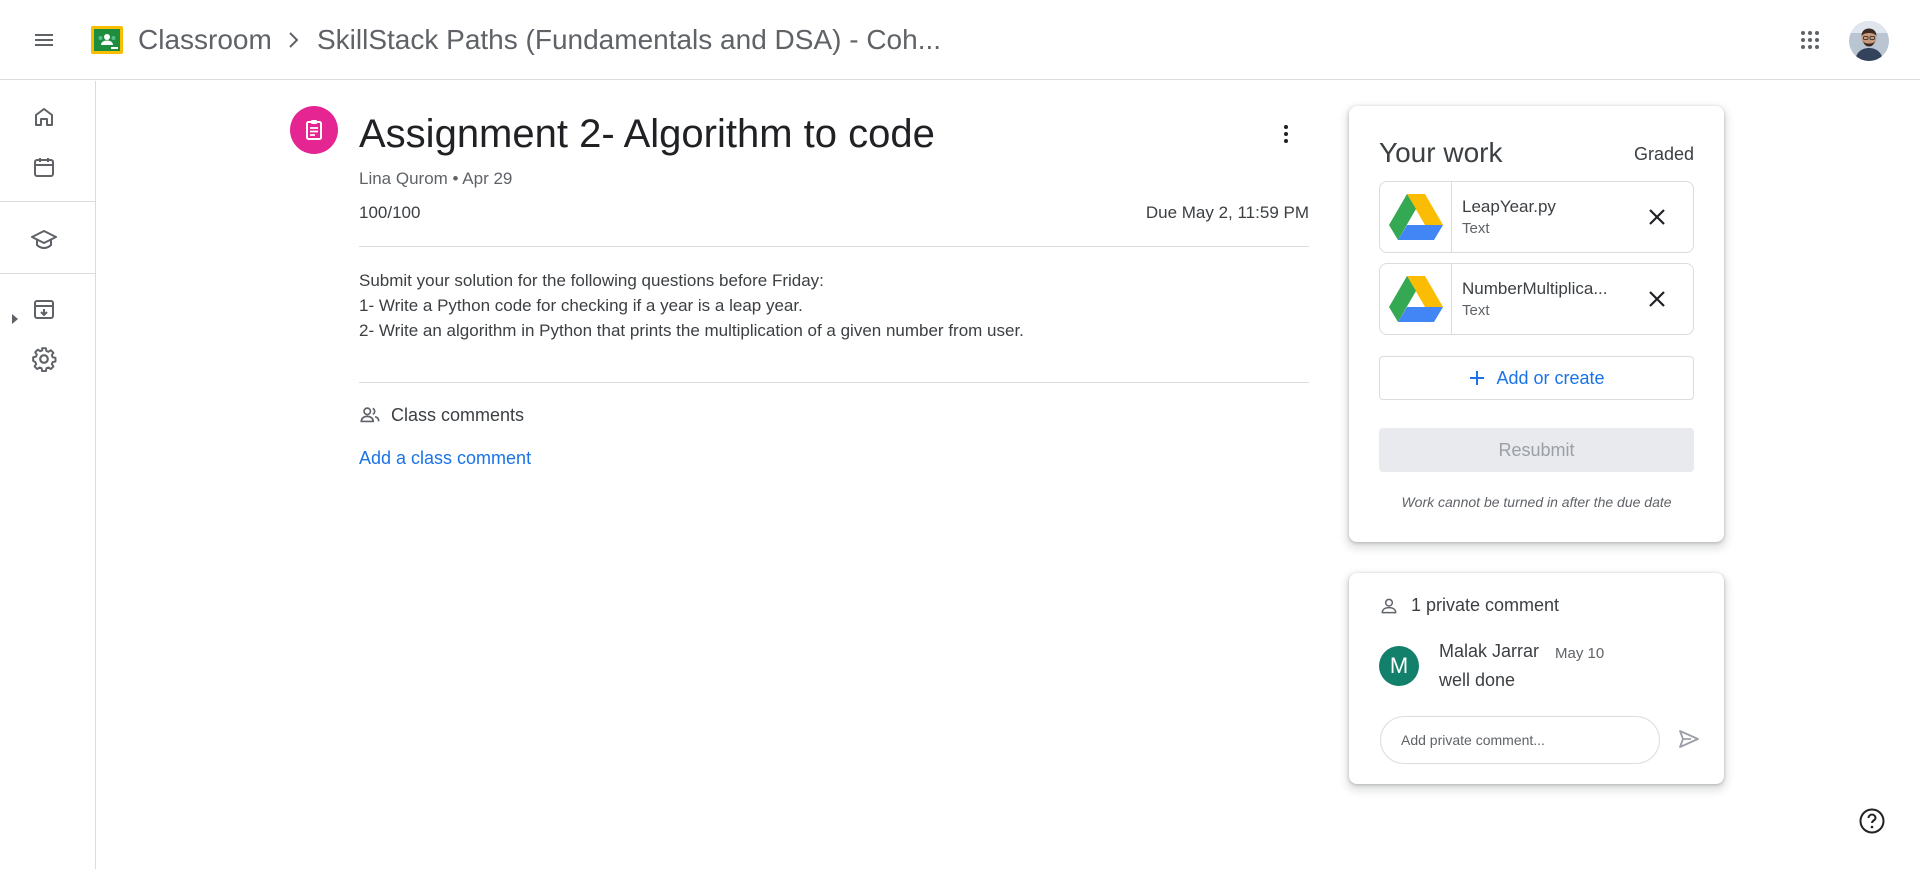 This screenshot has width=1920, height=869. I want to click on account-avatar, so click(1869, 41).